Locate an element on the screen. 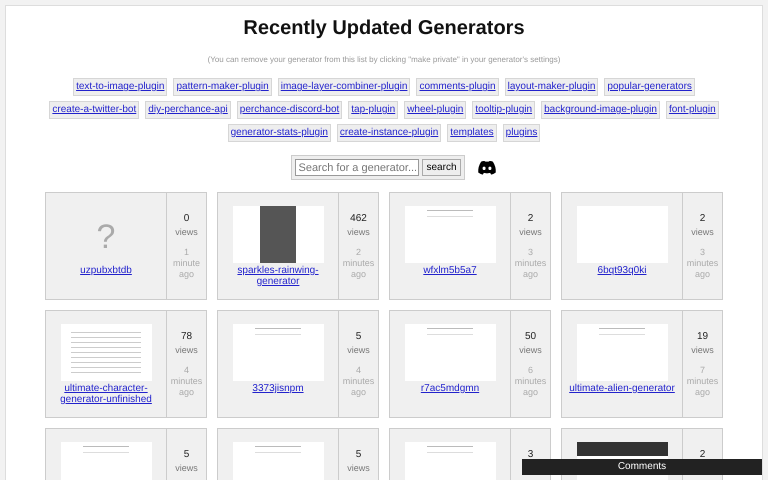 The image size is (768, 480). generator-link: uzpubxbtdb is located at coordinates (106, 270).